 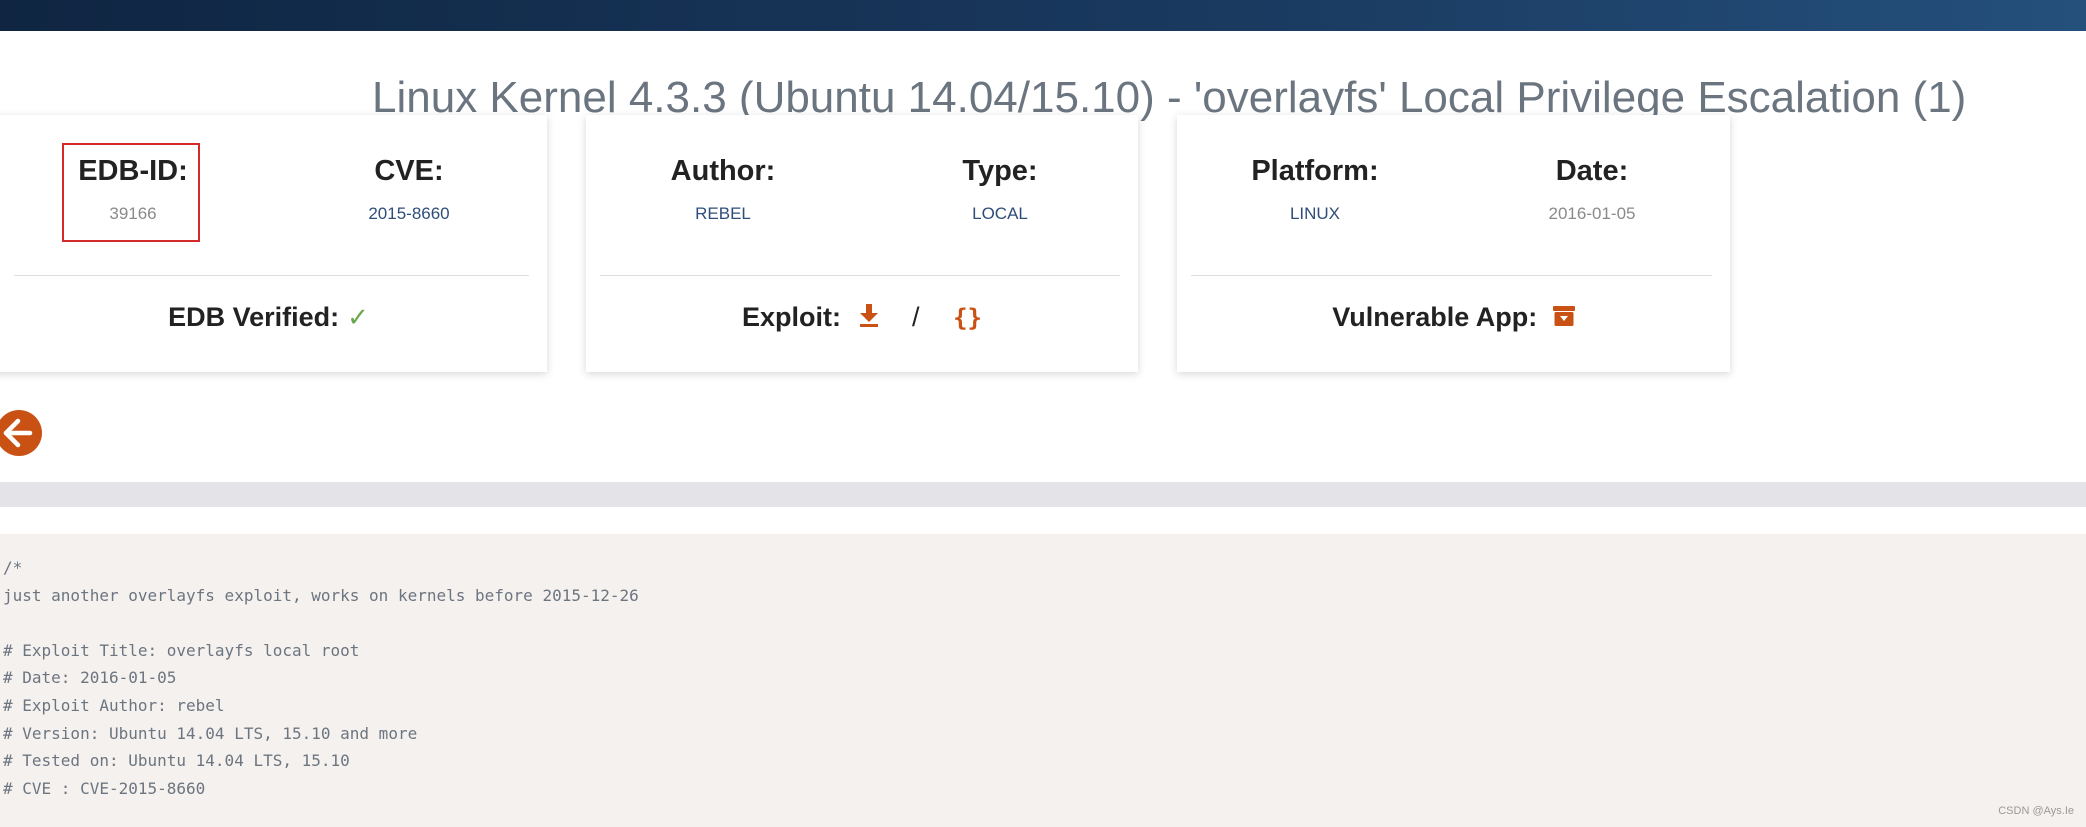 What do you see at coordinates (1000, 171) in the screenshot?
I see `type-label: Type:` at bounding box center [1000, 171].